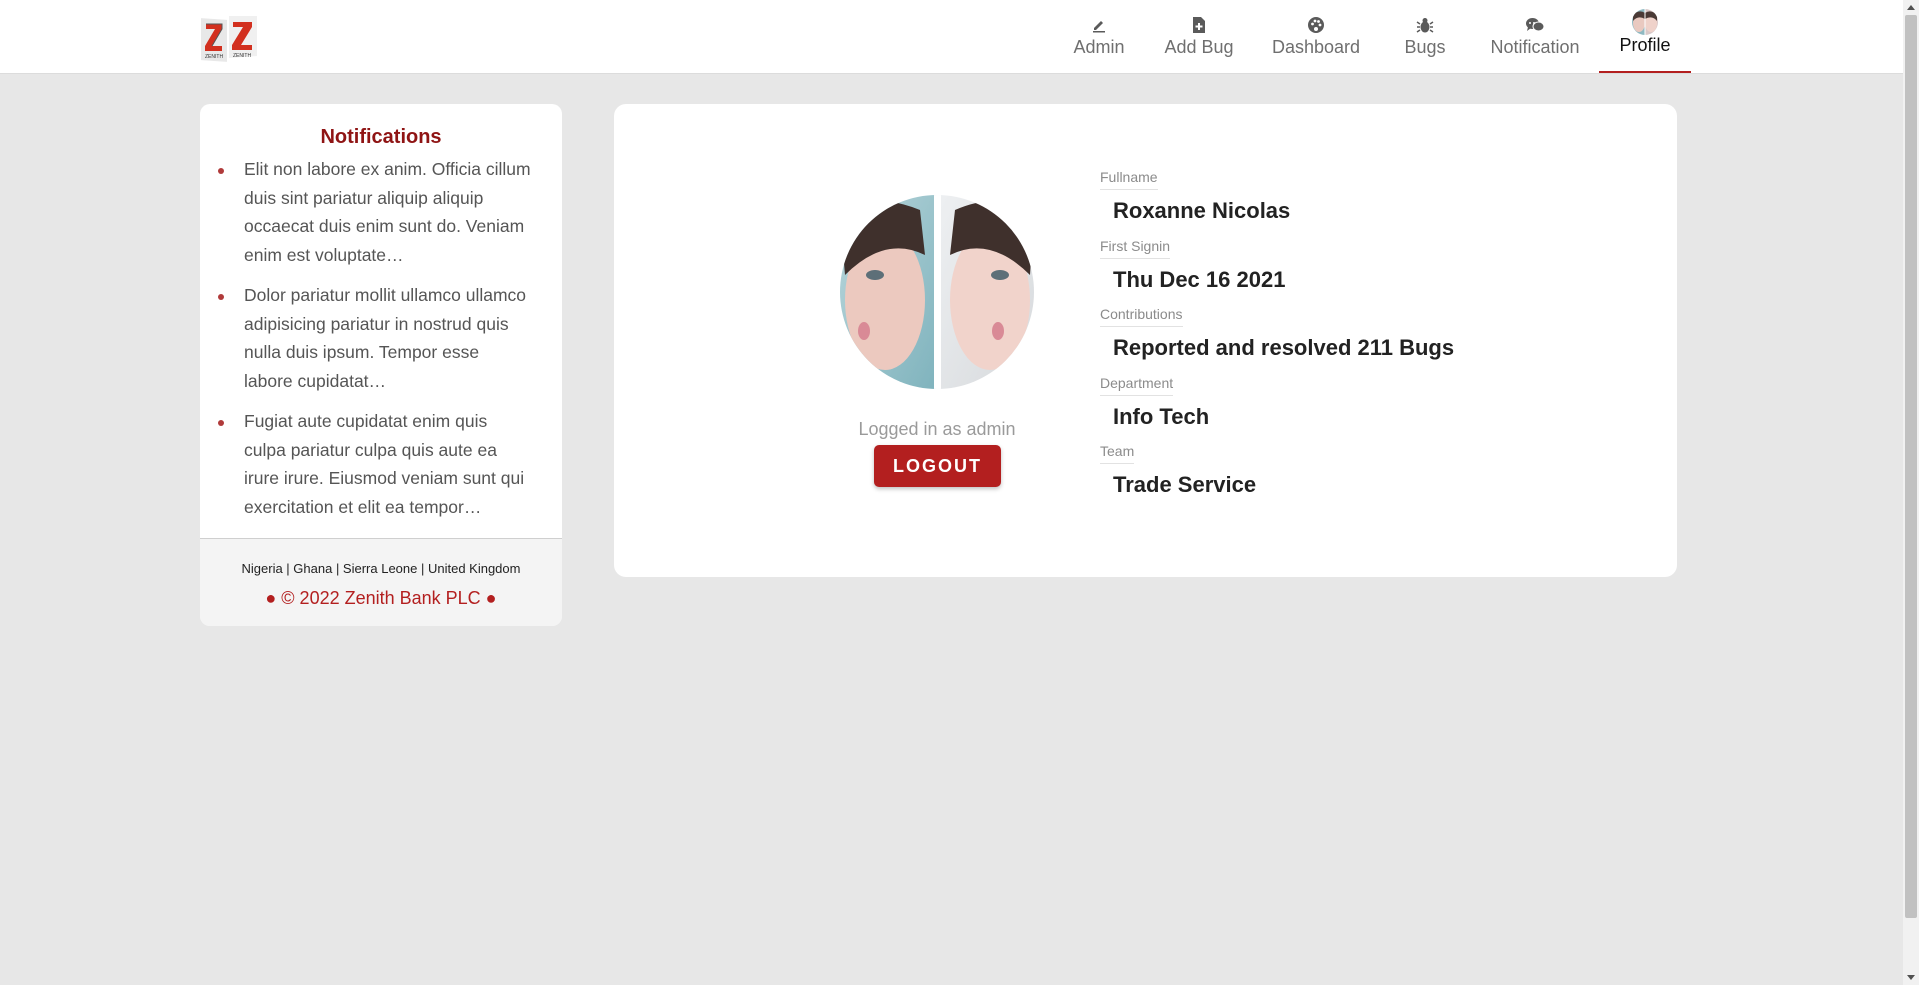 The width and height of the screenshot is (1919, 985). I want to click on field-fullname: Fullname Roxanne Nicolas, so click(1277, 203).